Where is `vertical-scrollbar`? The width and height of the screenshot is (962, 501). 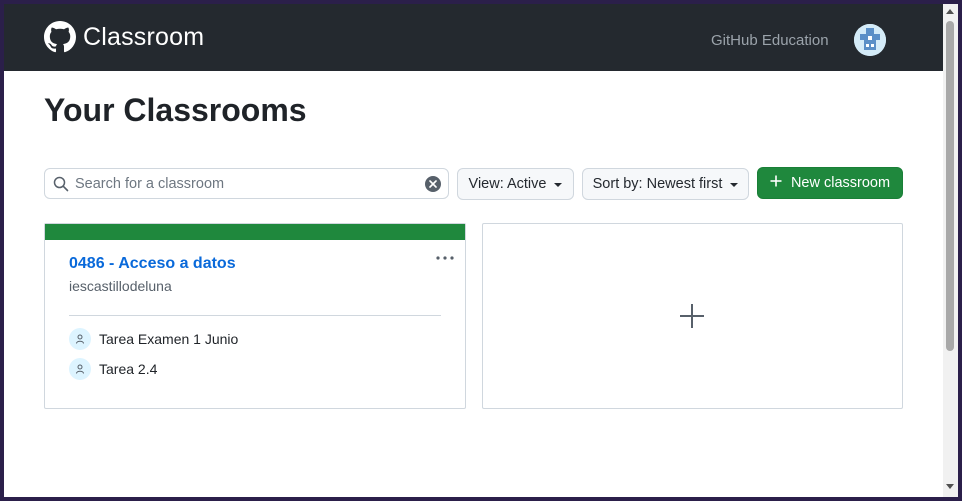 vertical-scrollbar is located at coordinates (950, 250).